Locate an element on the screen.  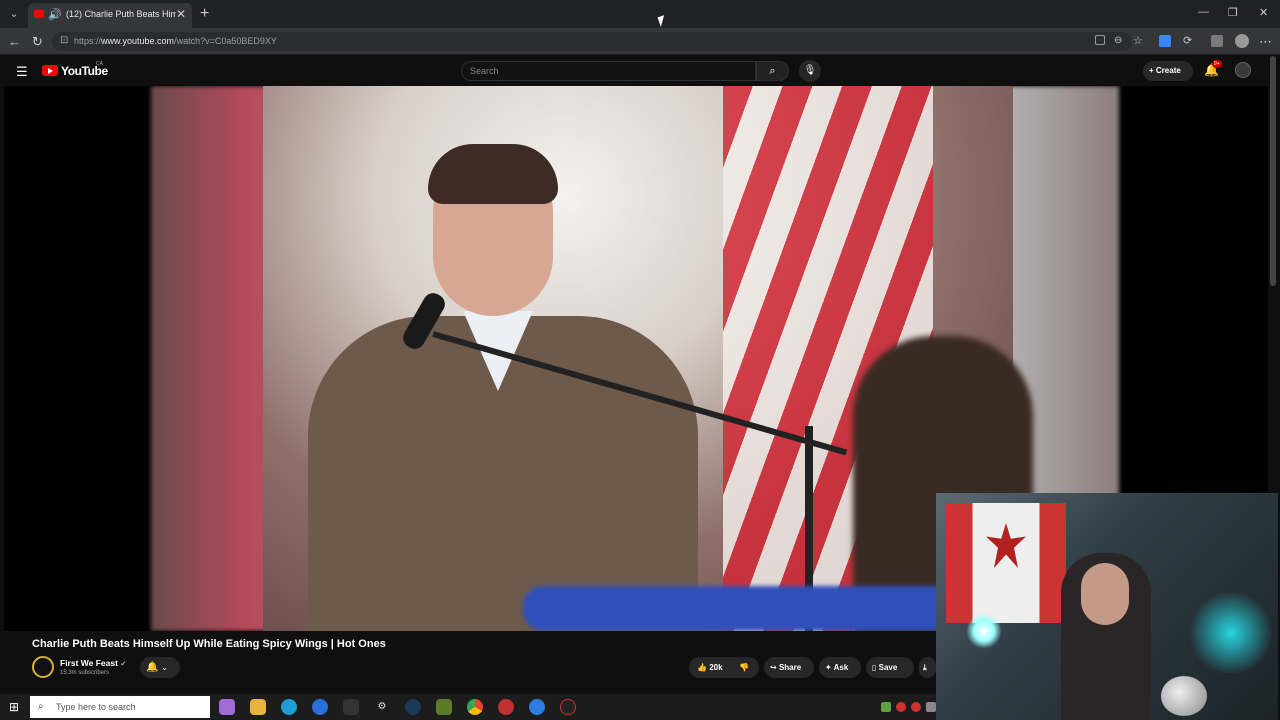
app-icon-record is located at coordinates (568, 707).